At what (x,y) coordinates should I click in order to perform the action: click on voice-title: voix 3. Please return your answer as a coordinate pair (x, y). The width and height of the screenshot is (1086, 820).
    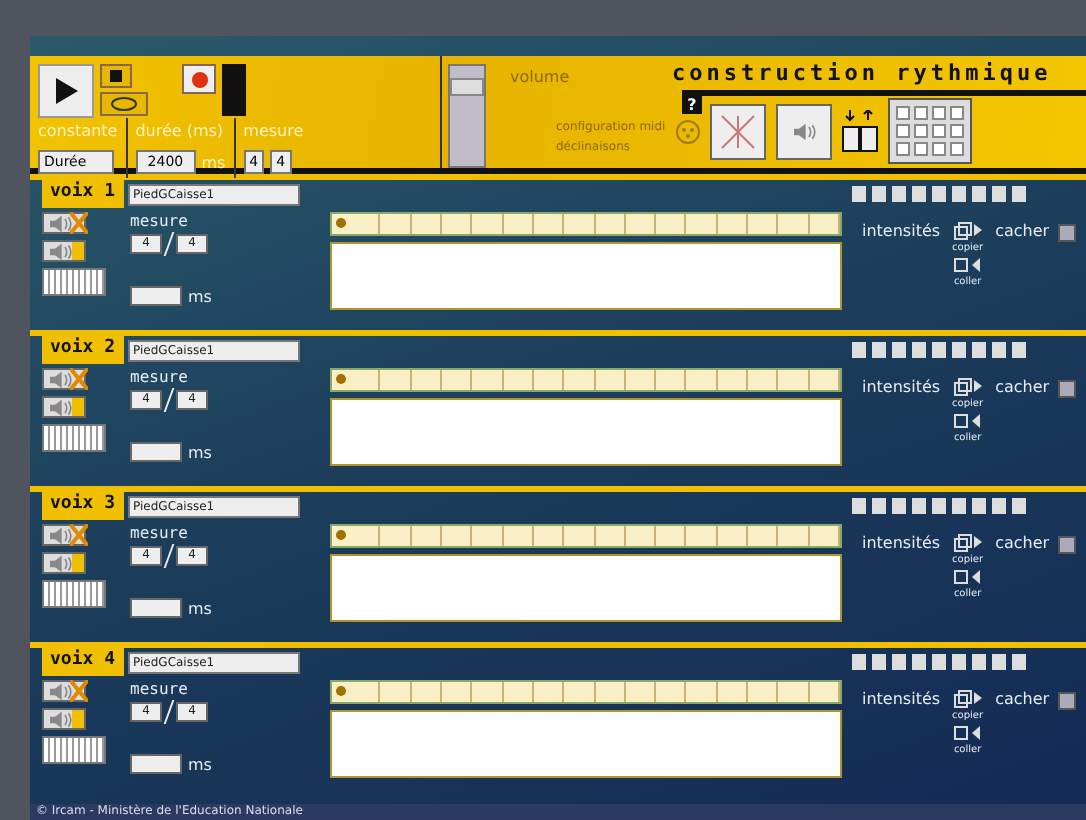
    Looking at the image, I should click on (83, 506).